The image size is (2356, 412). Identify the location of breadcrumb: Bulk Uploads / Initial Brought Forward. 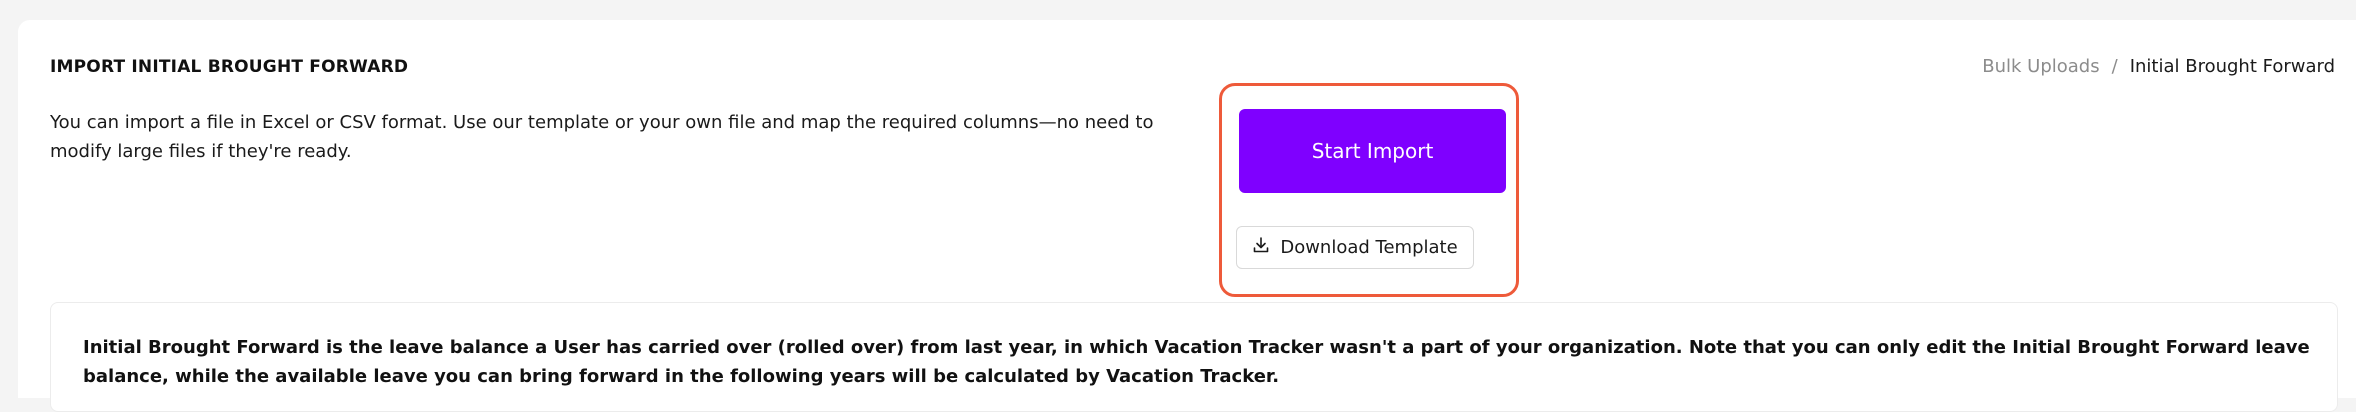
(2158, 66).